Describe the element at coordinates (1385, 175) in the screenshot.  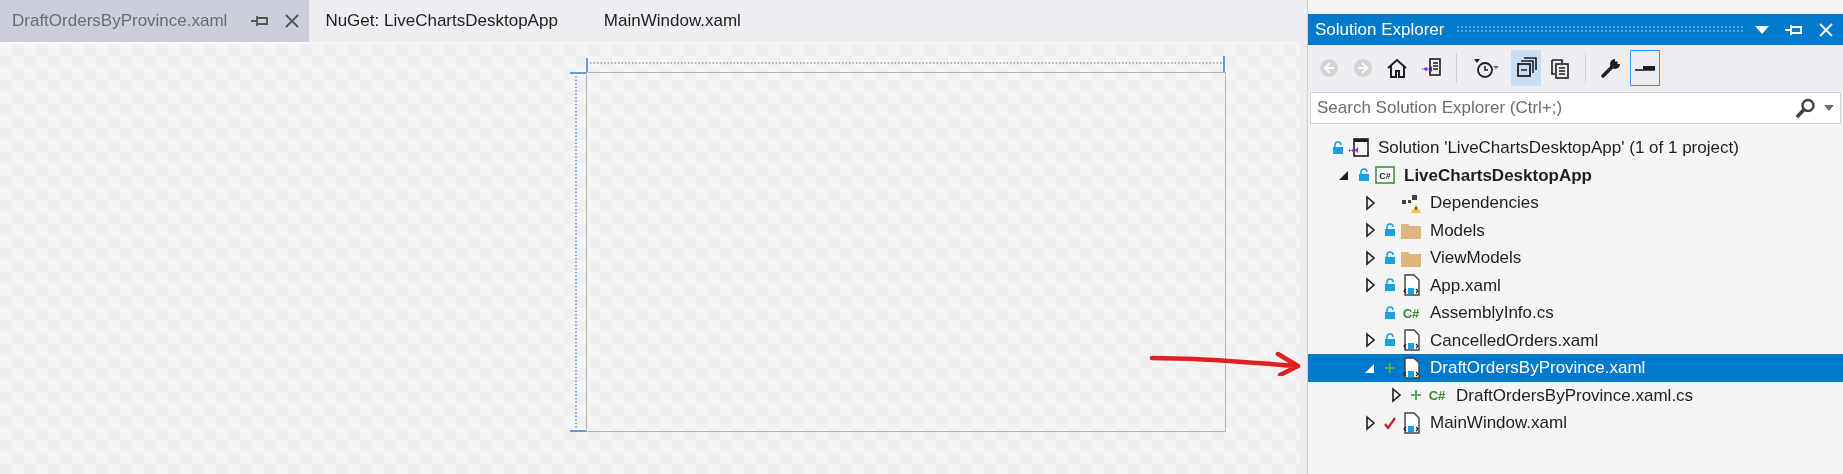
I see `csharp-project-icon: C#` at that location.